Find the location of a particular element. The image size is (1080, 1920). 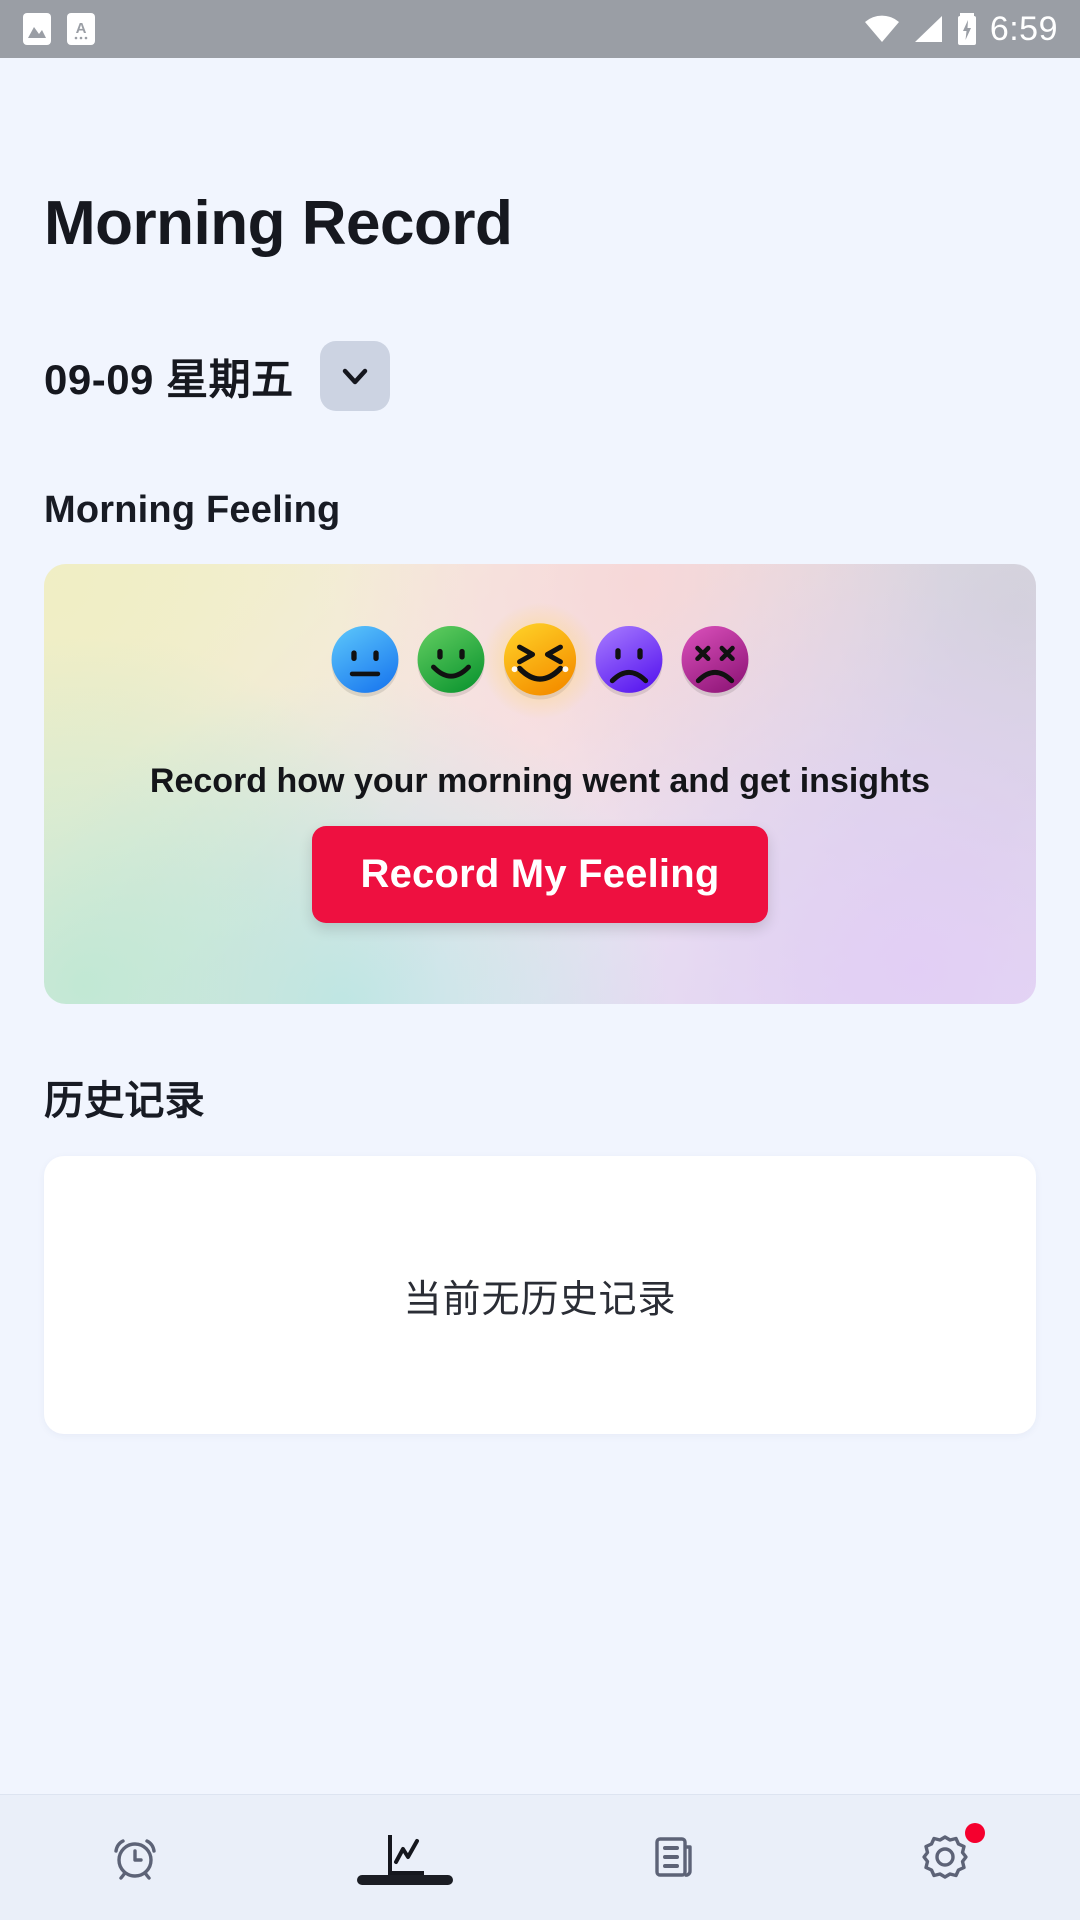

bottom-navigation-bar is located at coordinates (540, 1857).